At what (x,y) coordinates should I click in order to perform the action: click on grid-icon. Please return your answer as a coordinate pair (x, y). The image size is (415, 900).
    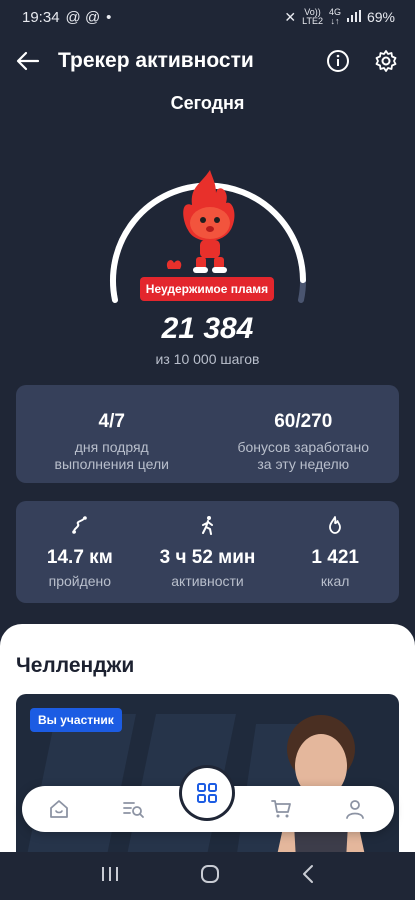
    Looking at the image, I should click on (207, 793).